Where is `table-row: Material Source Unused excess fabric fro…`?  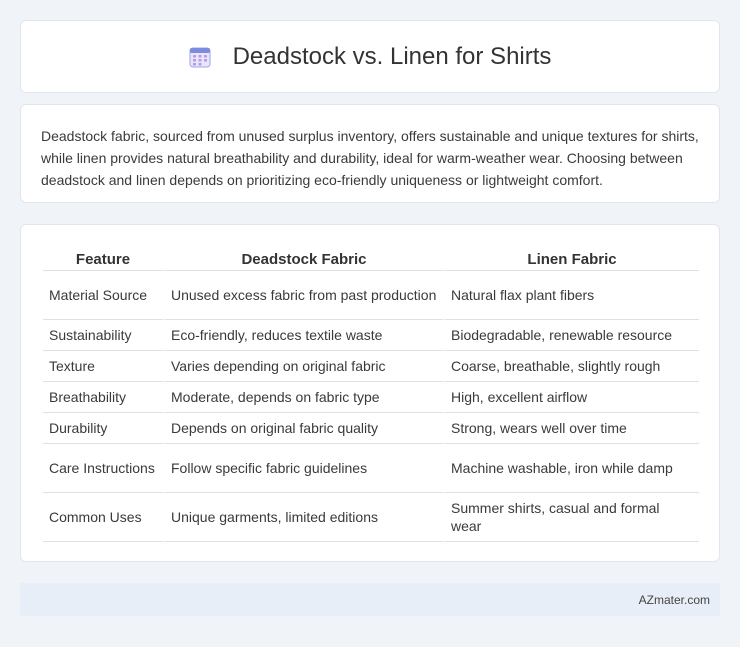 table-row: Material Source Unused excess fabric fro… is located at coordinates (371, 295).